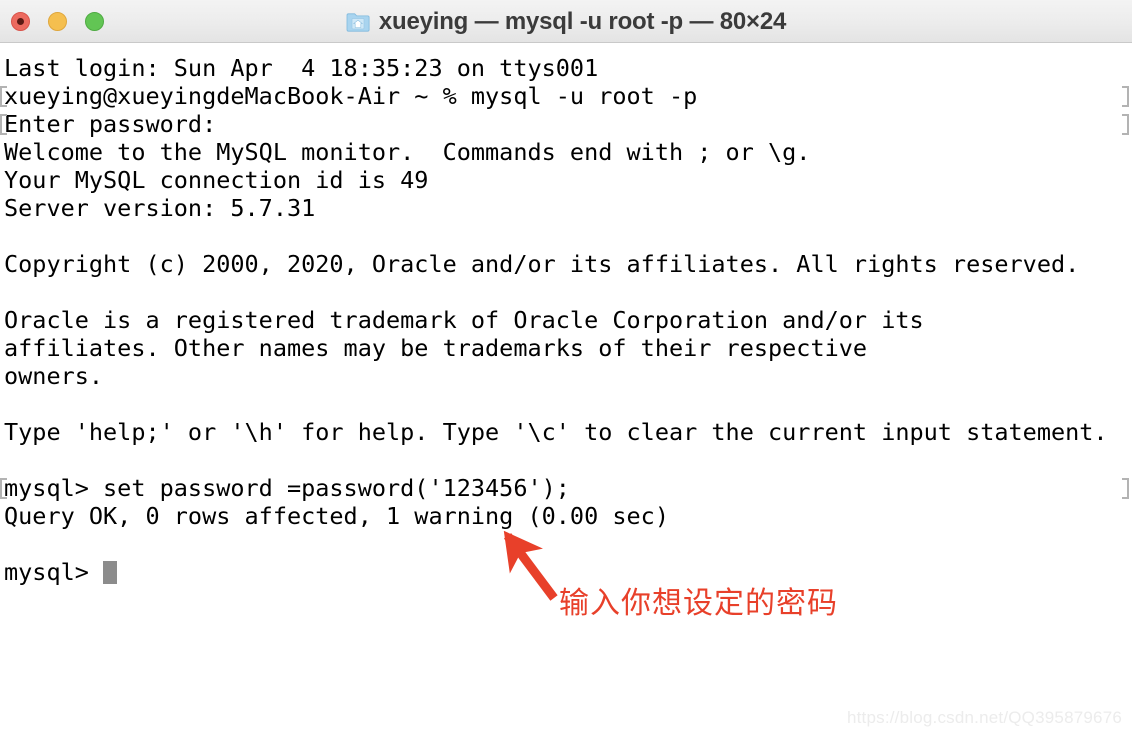 The height and width of the screenshot is (736, 1132). Describe the element at coordinates (54, 572) in the screenshot. I see `terminal-line-text: mysql>` at that location.